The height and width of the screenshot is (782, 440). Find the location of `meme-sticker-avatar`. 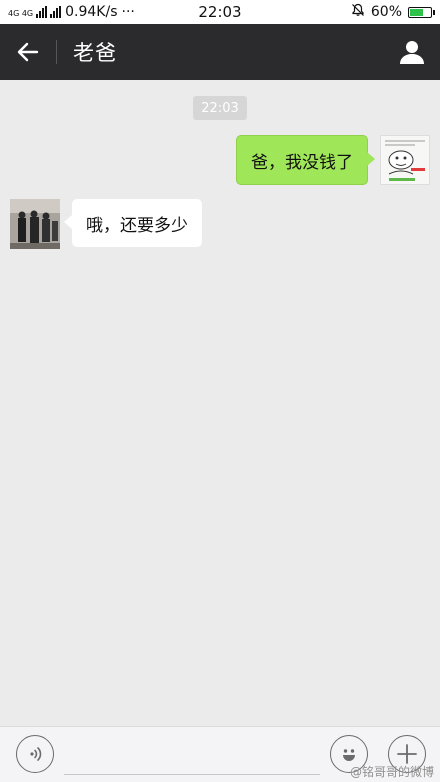

meme-sticker-avatar is located at coordinates (405, 160).